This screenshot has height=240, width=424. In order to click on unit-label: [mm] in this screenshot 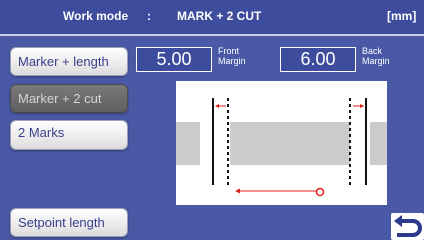, I will do `click(402, 16)`.